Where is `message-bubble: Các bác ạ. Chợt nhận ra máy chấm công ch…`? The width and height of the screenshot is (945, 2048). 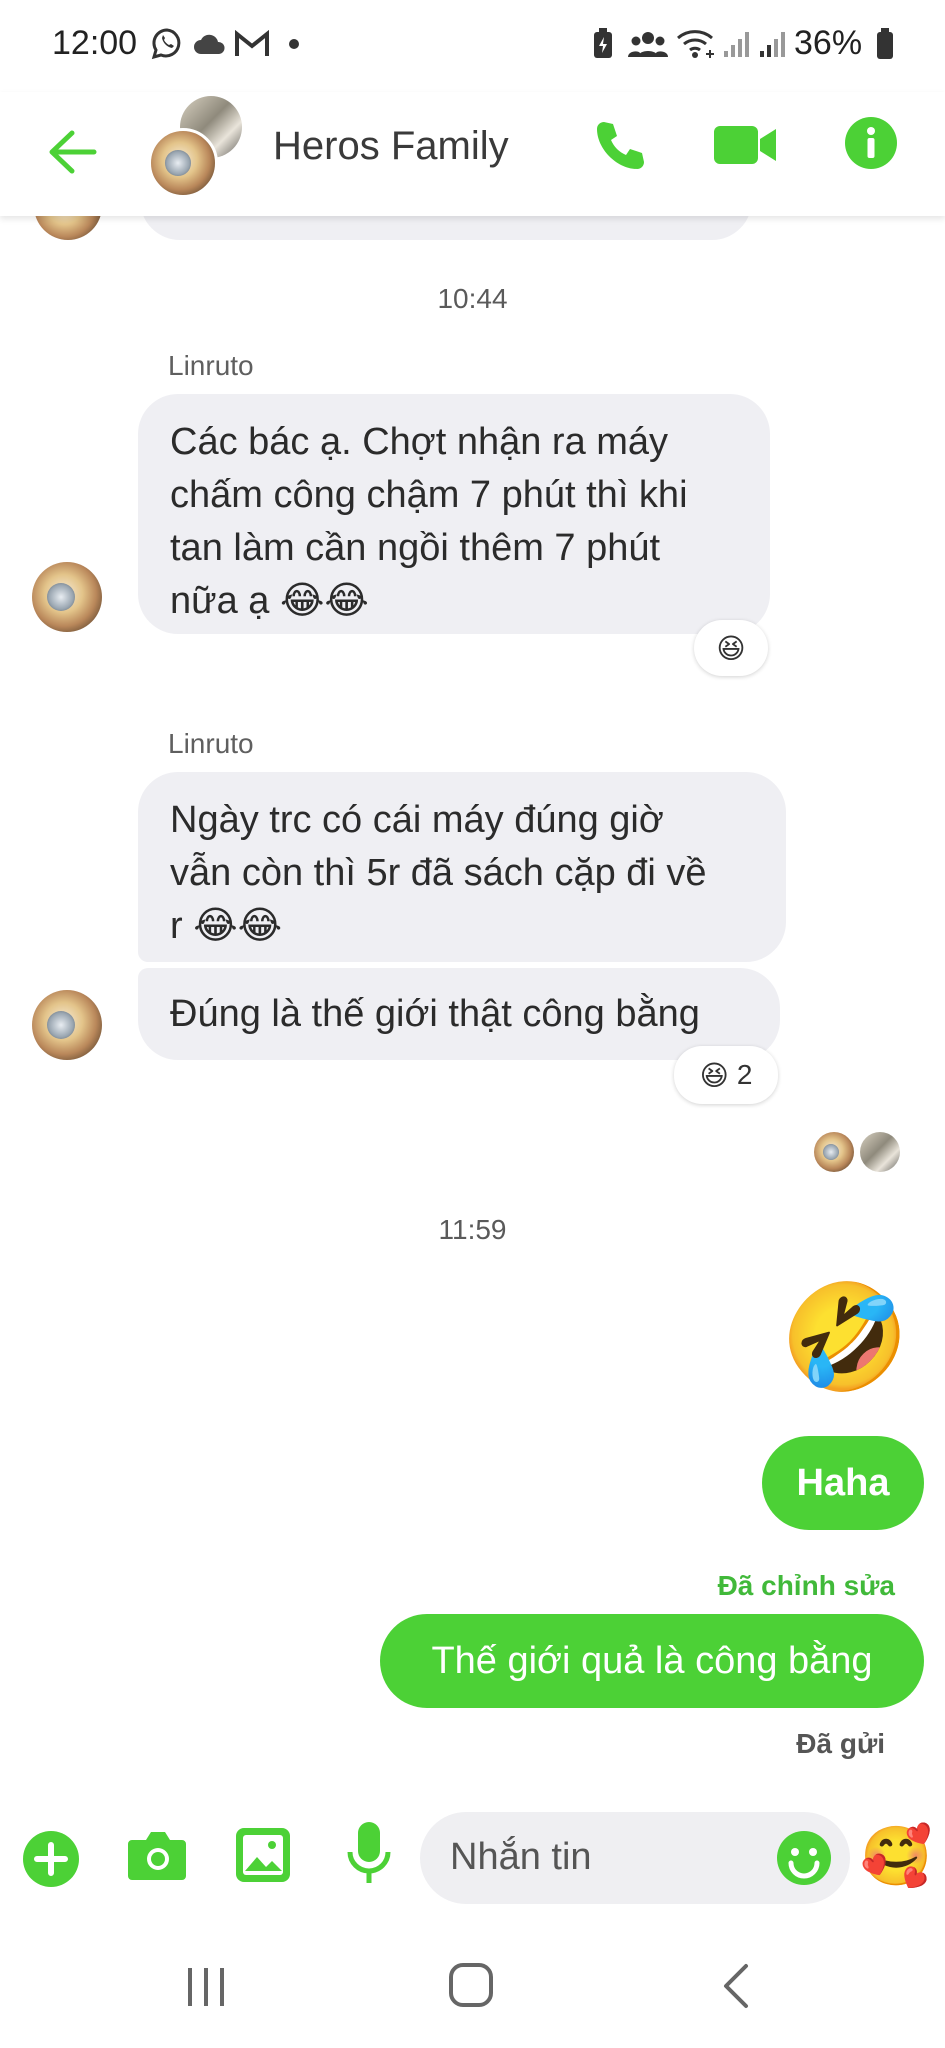
message-bubble: Các bác ạ. Chợt nhận ra máy chấm công ch… is located at coordinates (454, 514).